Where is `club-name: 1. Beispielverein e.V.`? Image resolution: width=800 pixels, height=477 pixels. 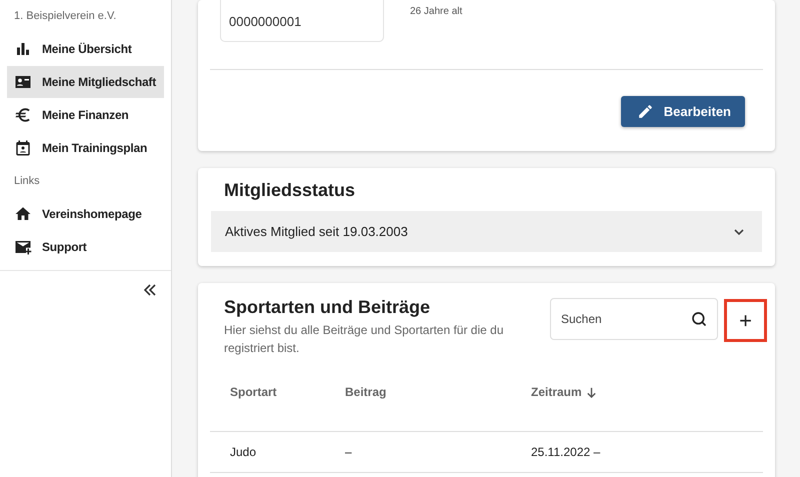 club-name: 1. Beispielverein e.V. is located at coordinates (65, 16).